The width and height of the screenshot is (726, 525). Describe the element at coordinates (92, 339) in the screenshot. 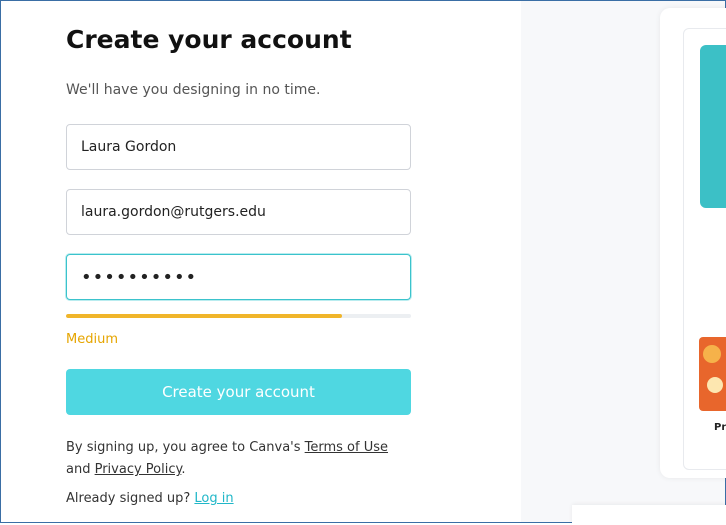

I see `password-strength-label: Medium` at that location.